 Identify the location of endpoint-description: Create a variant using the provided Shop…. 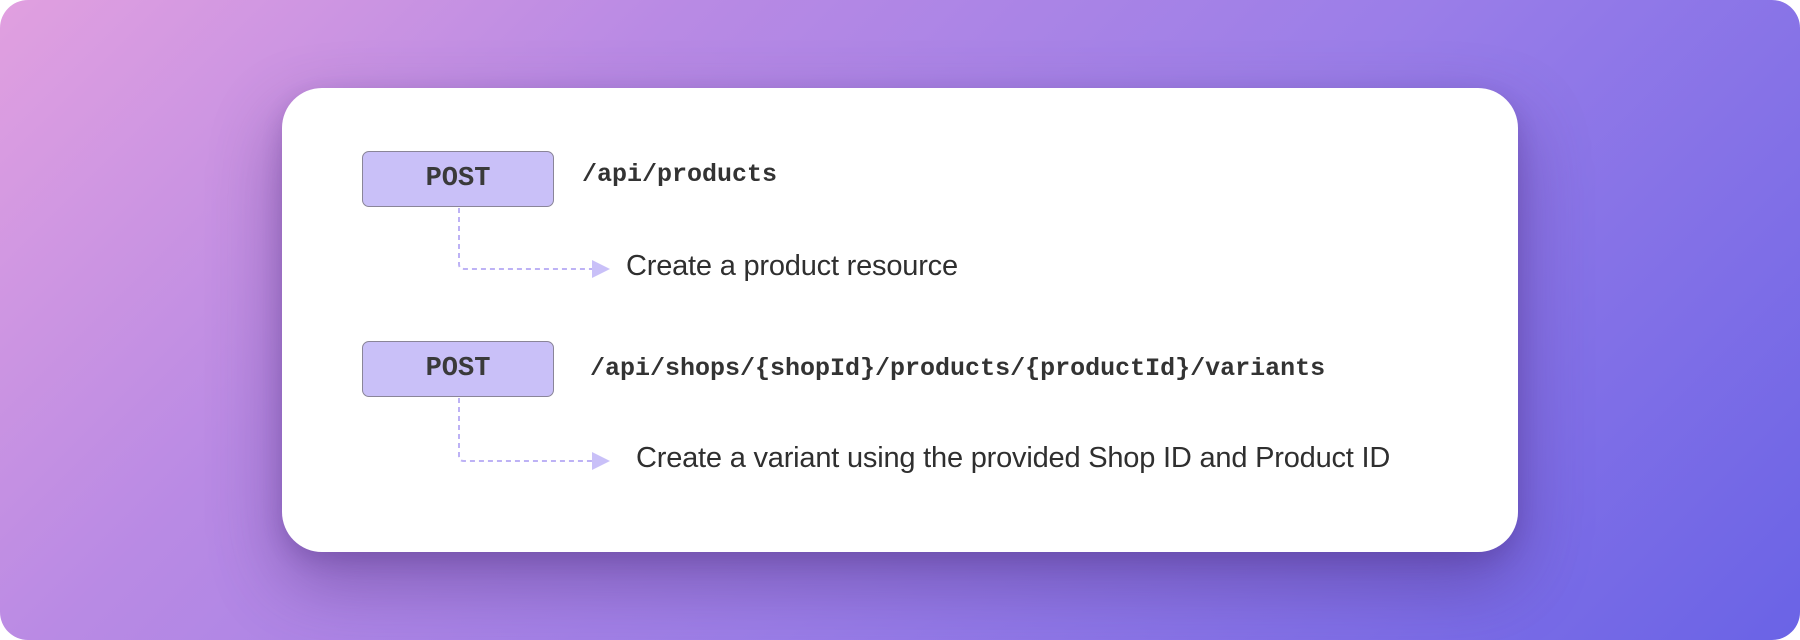
(1013, 458).